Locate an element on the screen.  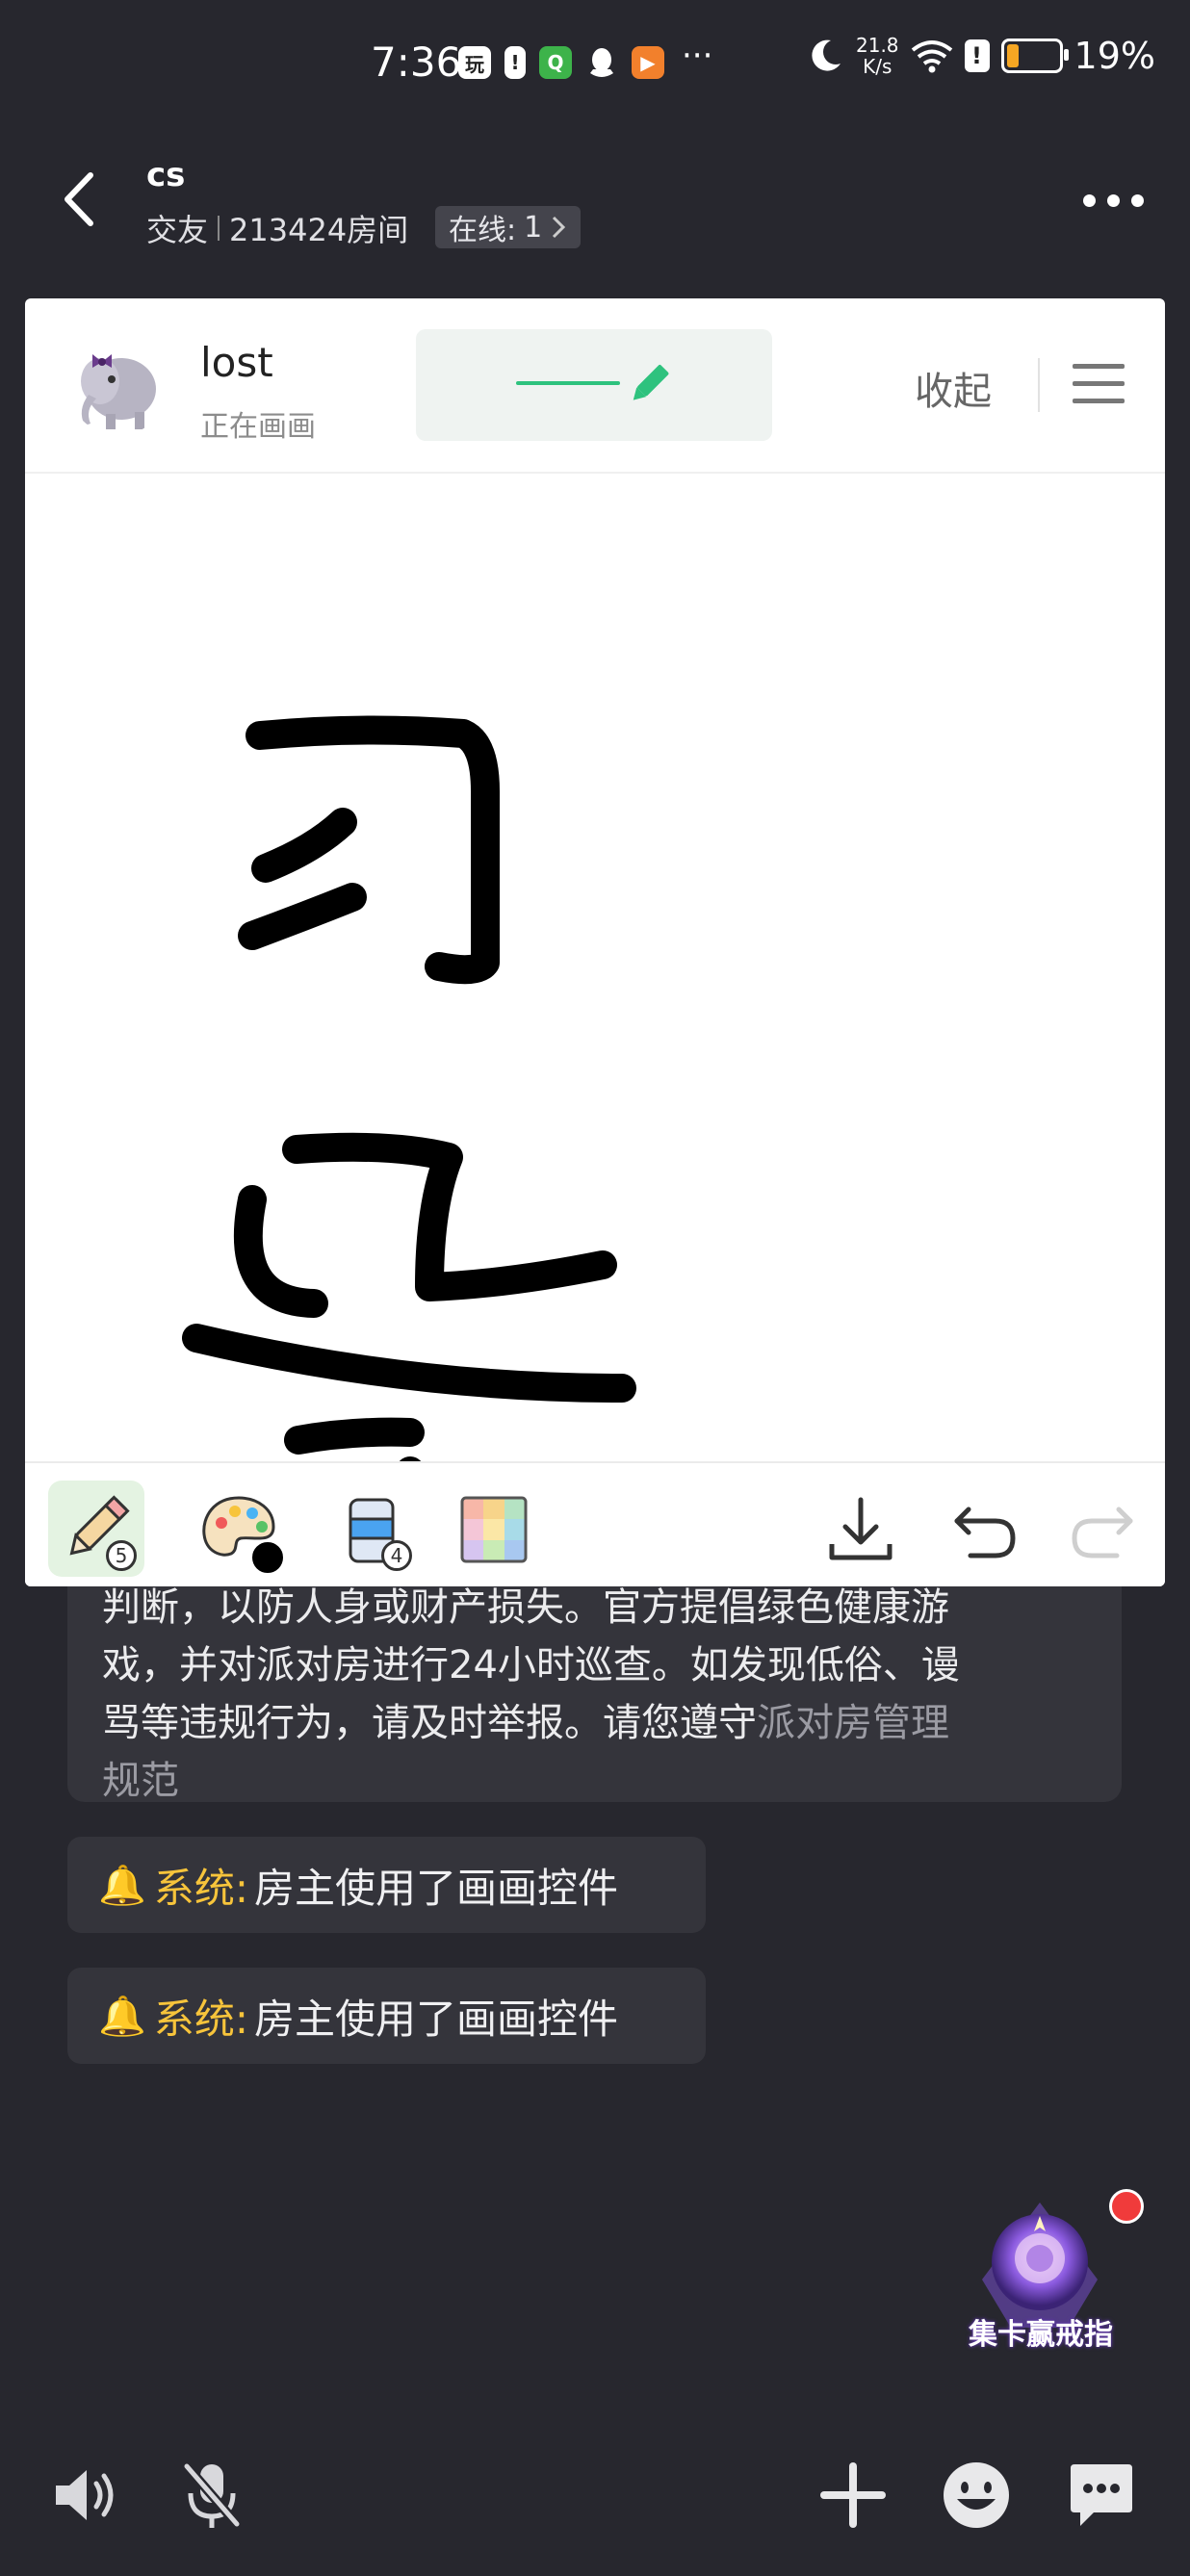
palette-color-badge is located at coordinates (268, 1558).